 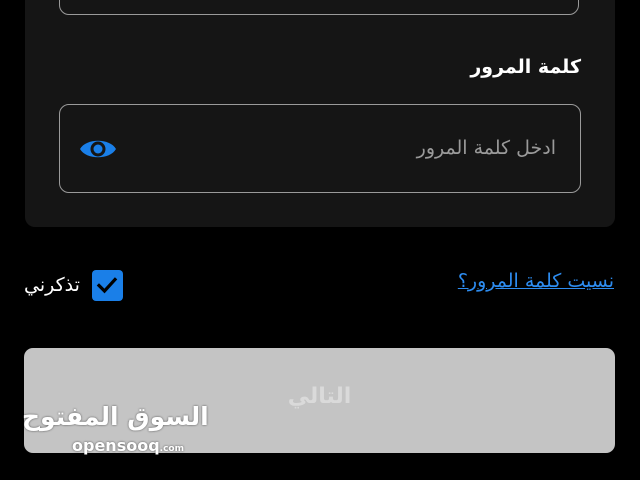 What do you see at coordinates (356, 148) in the screenshot?
I see `password-input` at bounding box center [356, 148].